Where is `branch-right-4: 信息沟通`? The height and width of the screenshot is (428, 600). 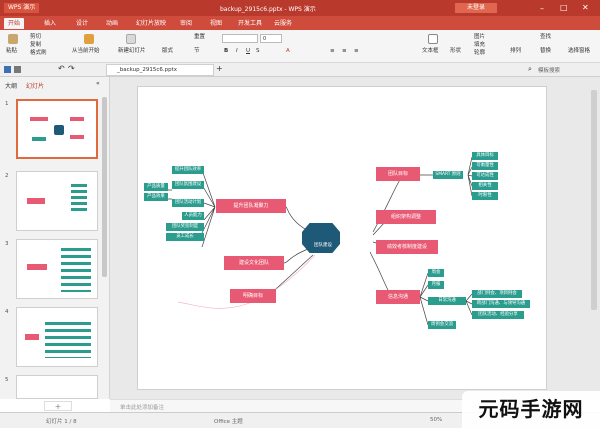 branch-right-4: 信息沟通 is located at coordinates (398, 297).